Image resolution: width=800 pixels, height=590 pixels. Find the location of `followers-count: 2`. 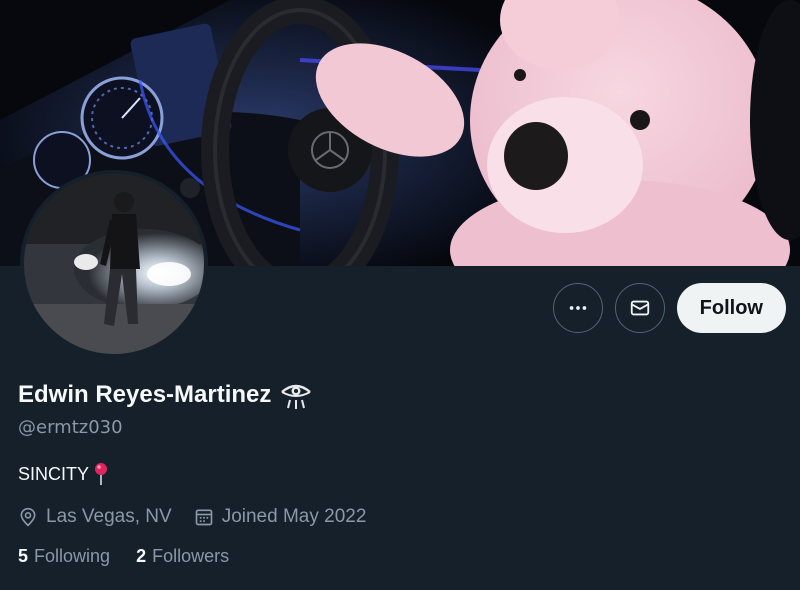

followers-count: 2 is located at coordinates (141, 556).